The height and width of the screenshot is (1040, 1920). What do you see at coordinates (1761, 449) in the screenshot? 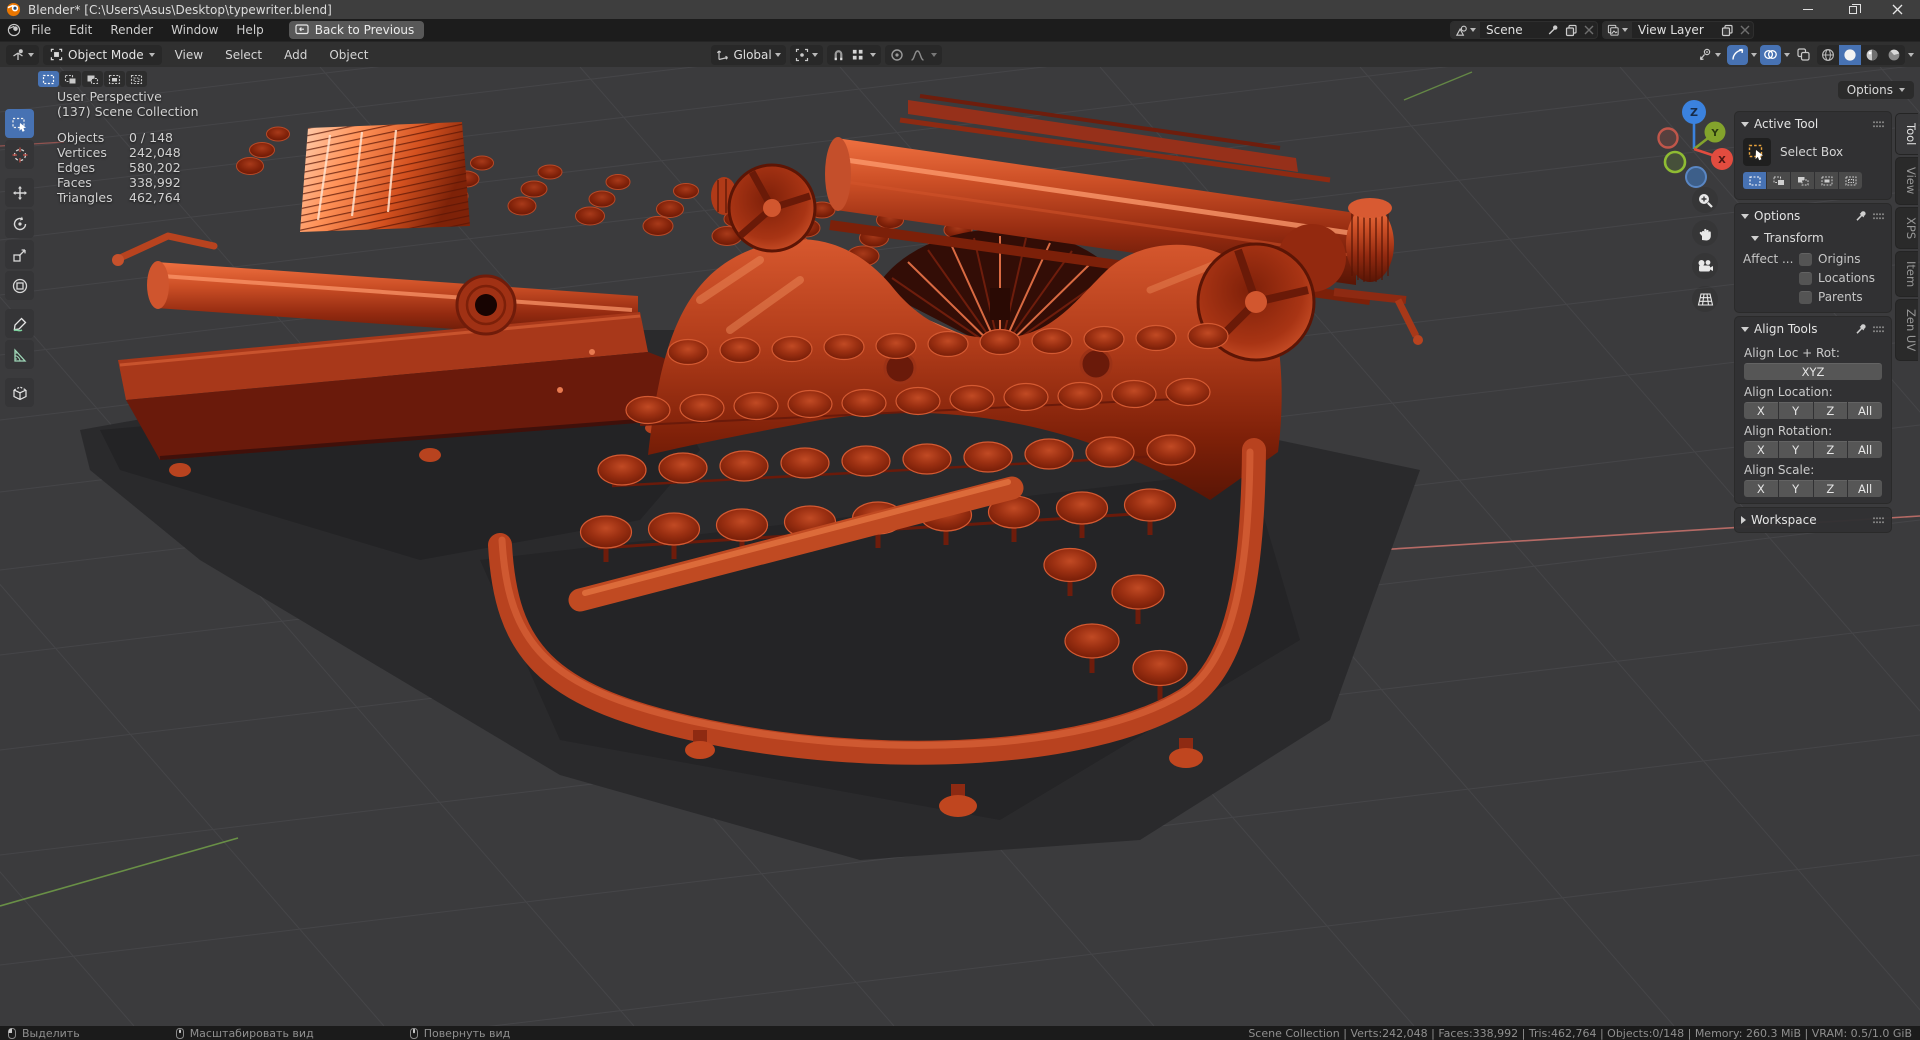
I see `align-rotation-x: X` at bounding box center [1761, 449].